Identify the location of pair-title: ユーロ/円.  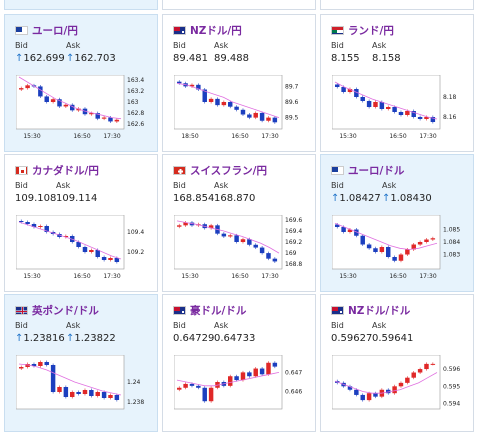
(46, 30).